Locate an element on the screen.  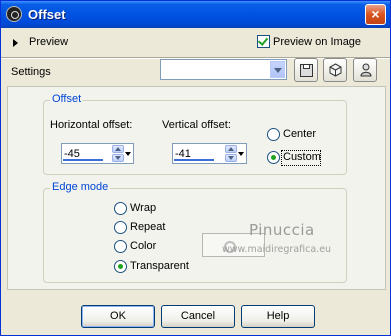
ok-button: OK is located at coordinates (118, 316).